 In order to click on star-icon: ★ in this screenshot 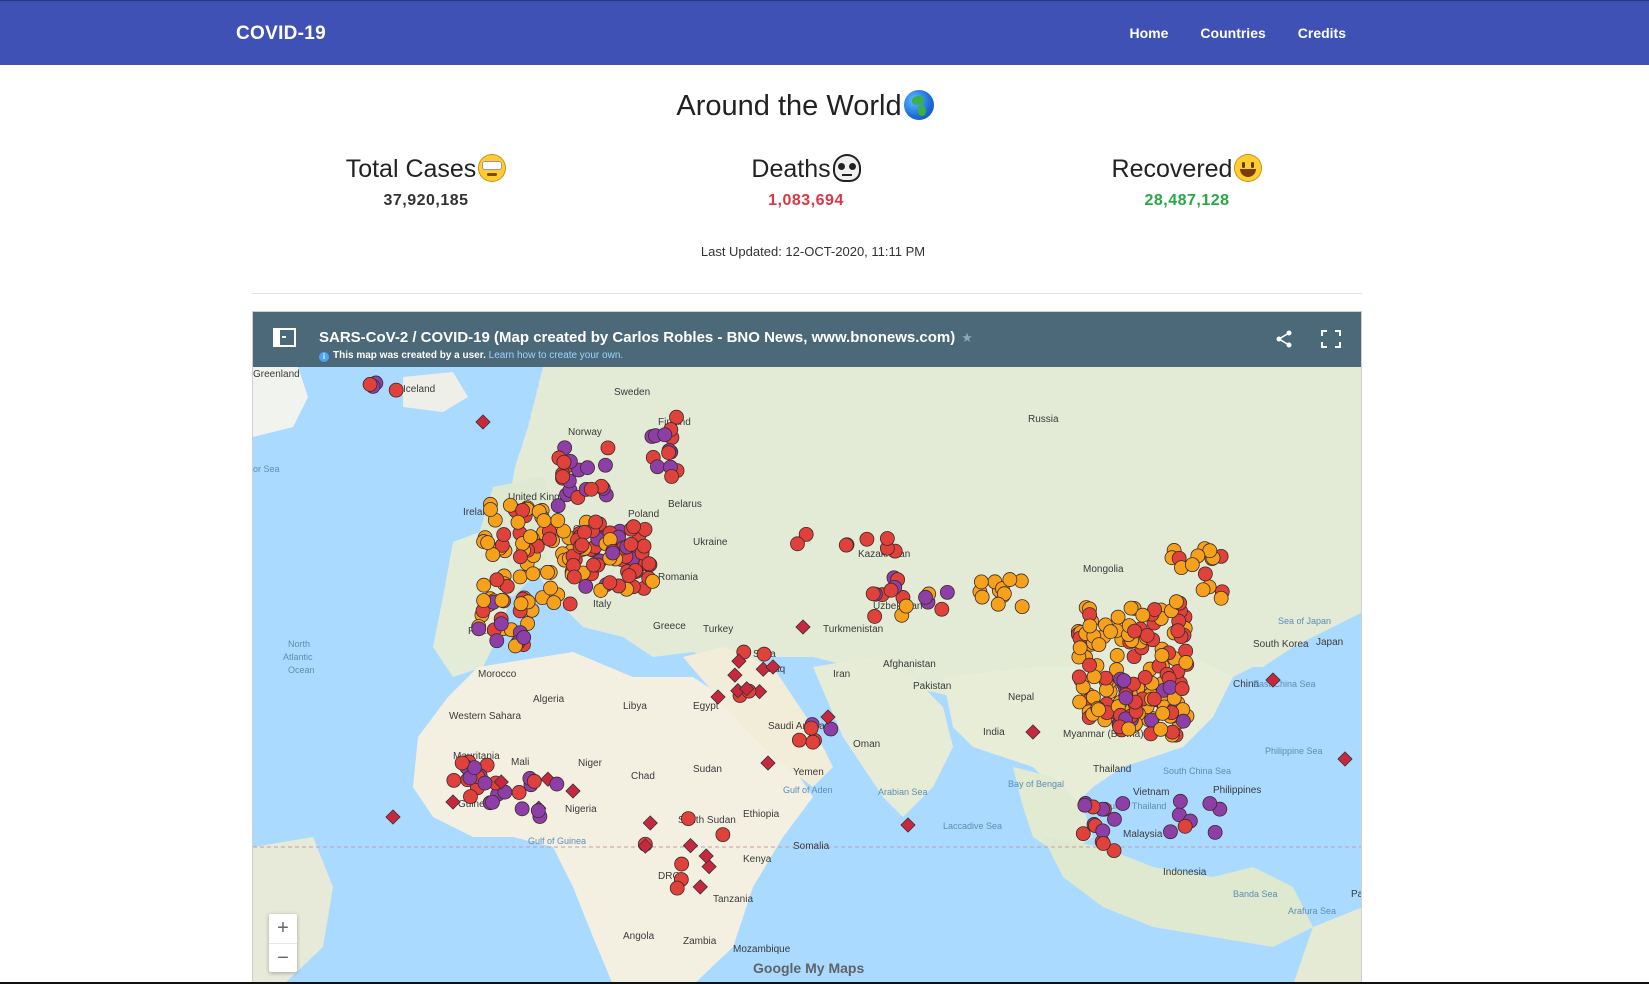, I will do `click(967, 337)`.